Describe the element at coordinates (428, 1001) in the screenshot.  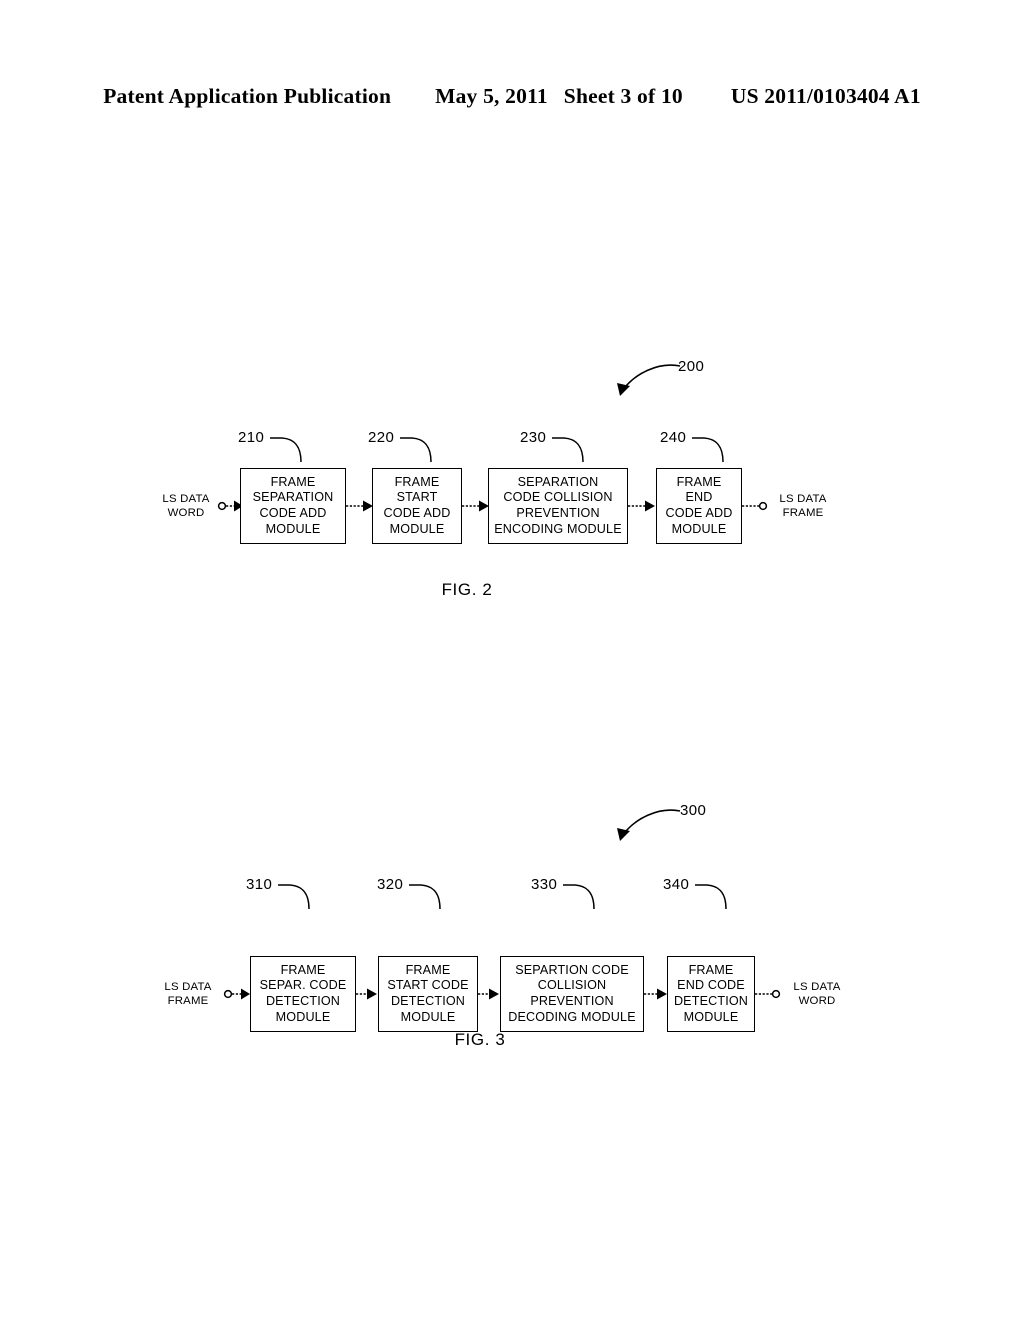
I see `module-320-line-3: DETECTION` at that location.